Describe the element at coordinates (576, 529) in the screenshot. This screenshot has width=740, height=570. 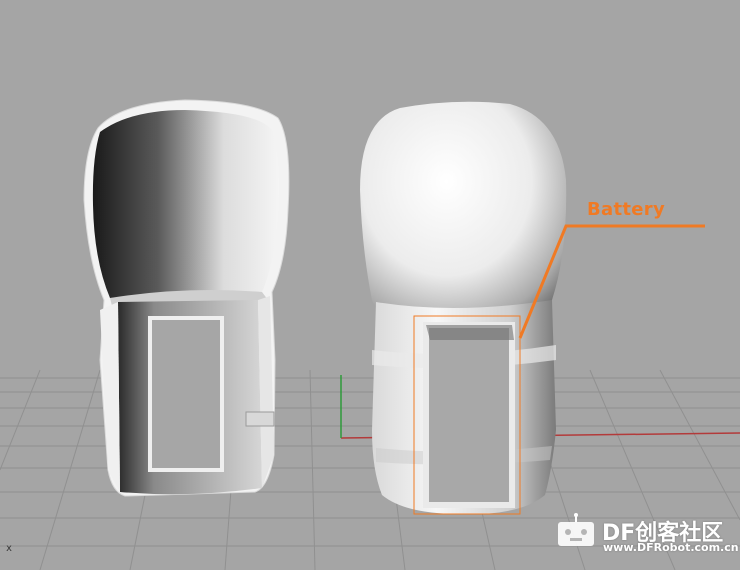
I see `dfrobot-logo-icon` at that location.